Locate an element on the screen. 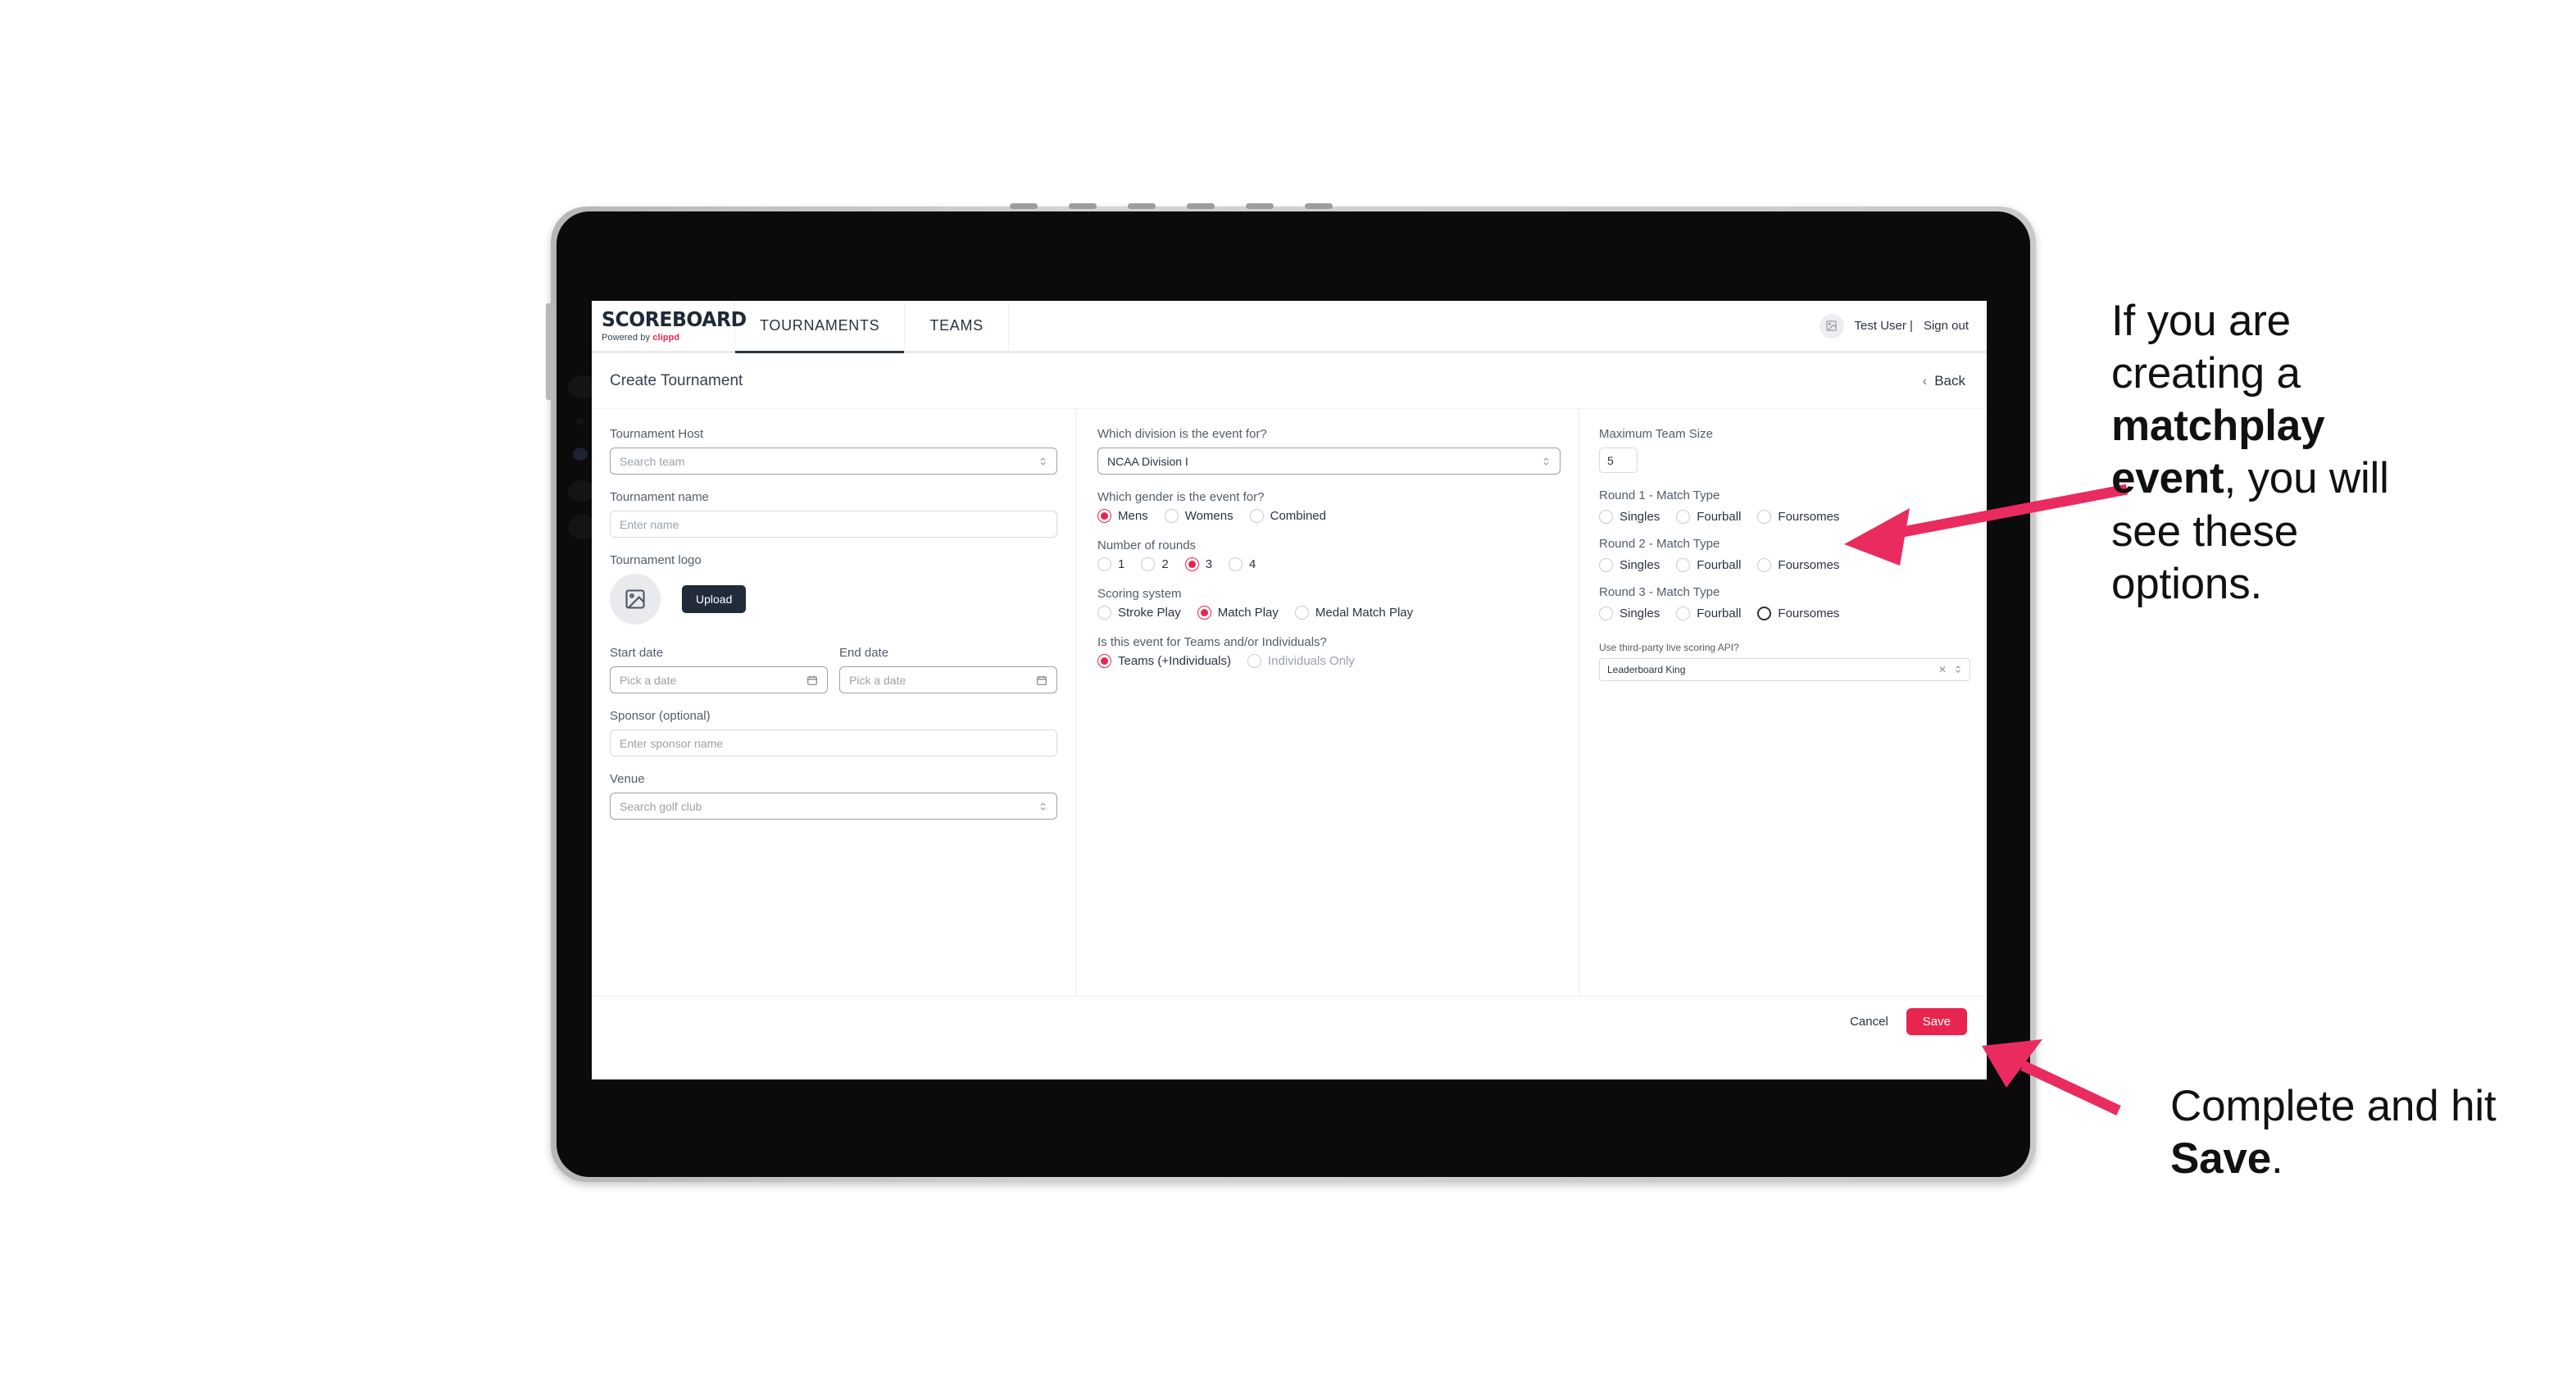 This screenshot has width=2576, height=1386. field-end-date: End date Pick a date is located at coordinates (948, 669).